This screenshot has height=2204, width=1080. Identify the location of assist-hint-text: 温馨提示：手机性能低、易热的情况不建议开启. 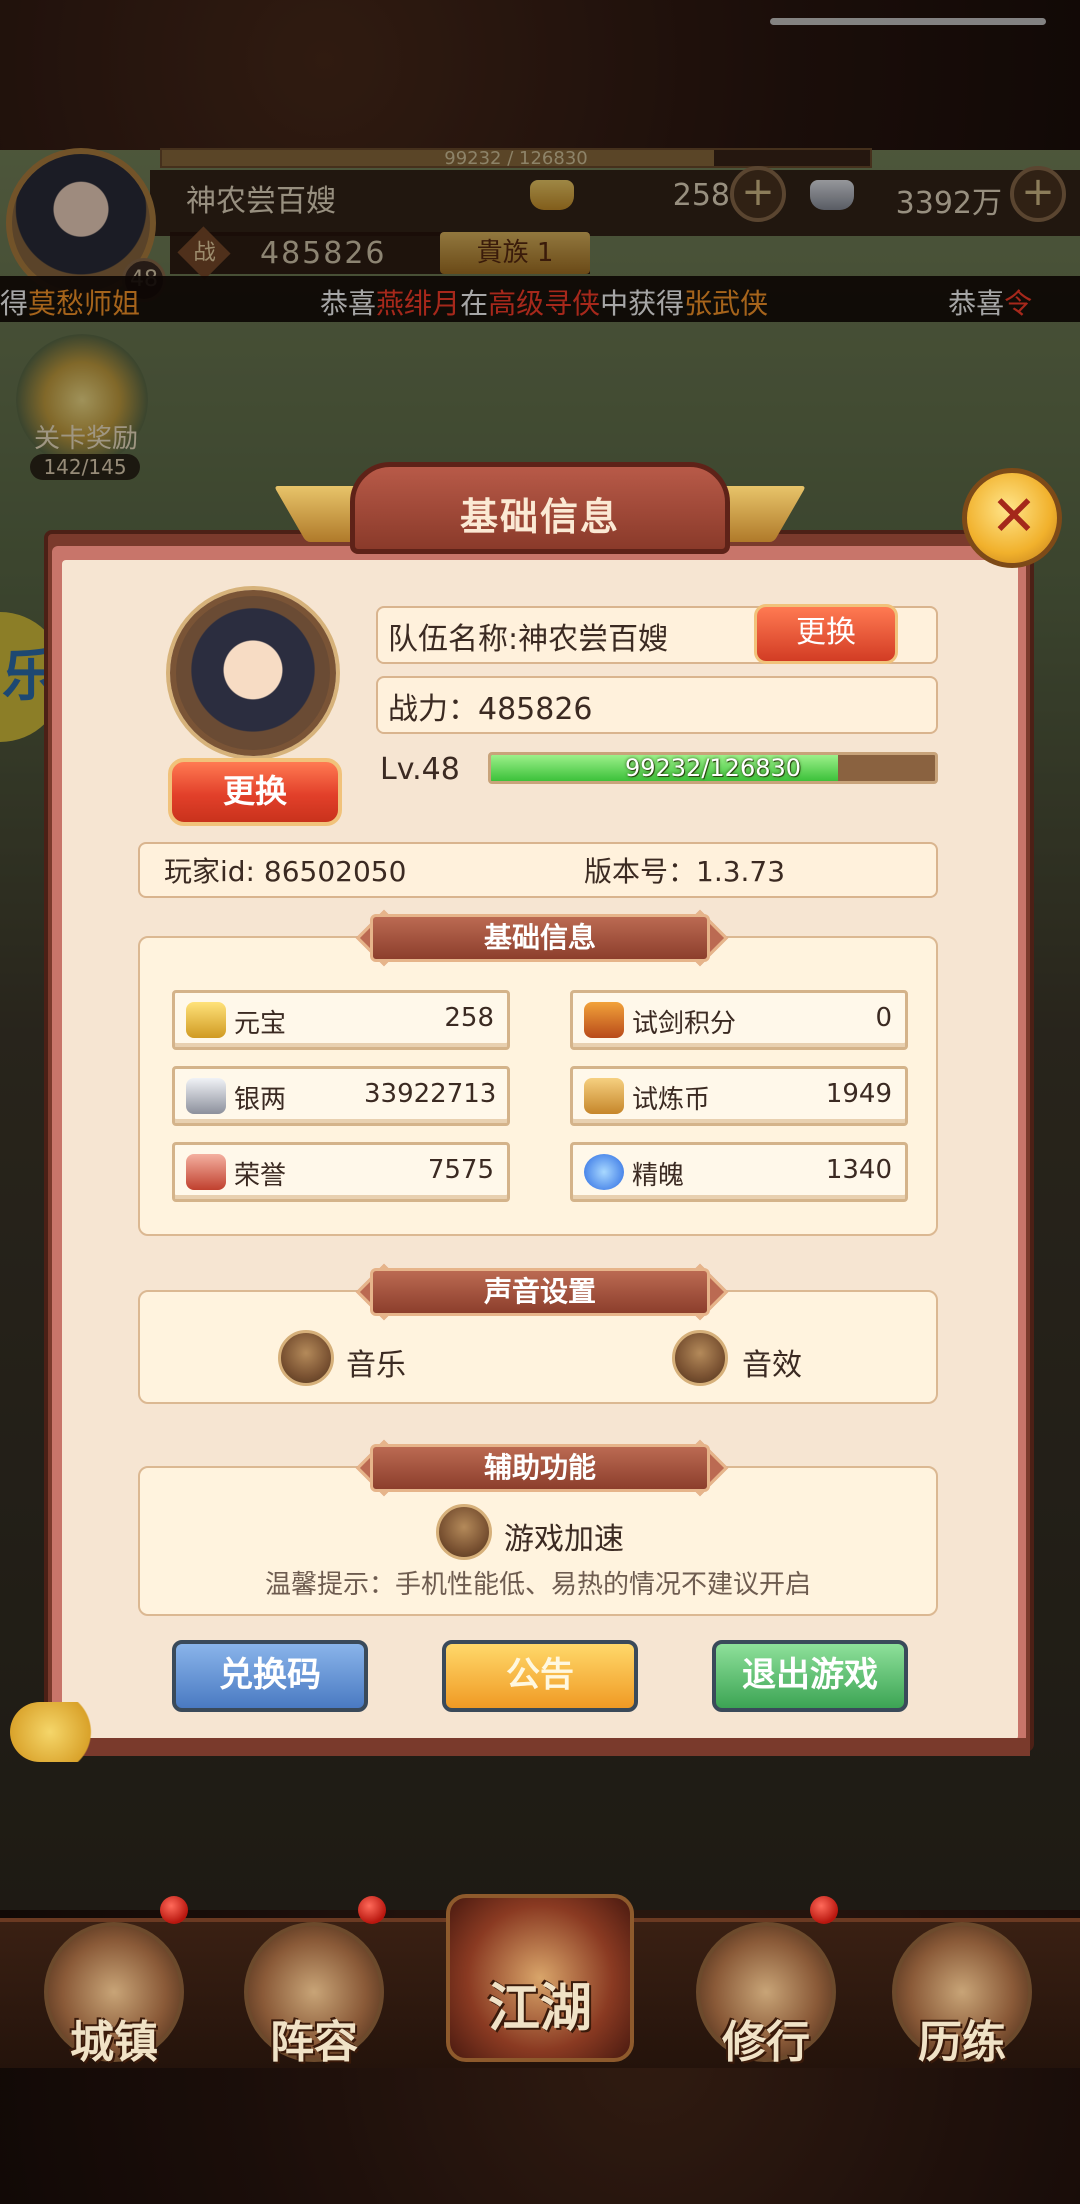
(537, 1585).